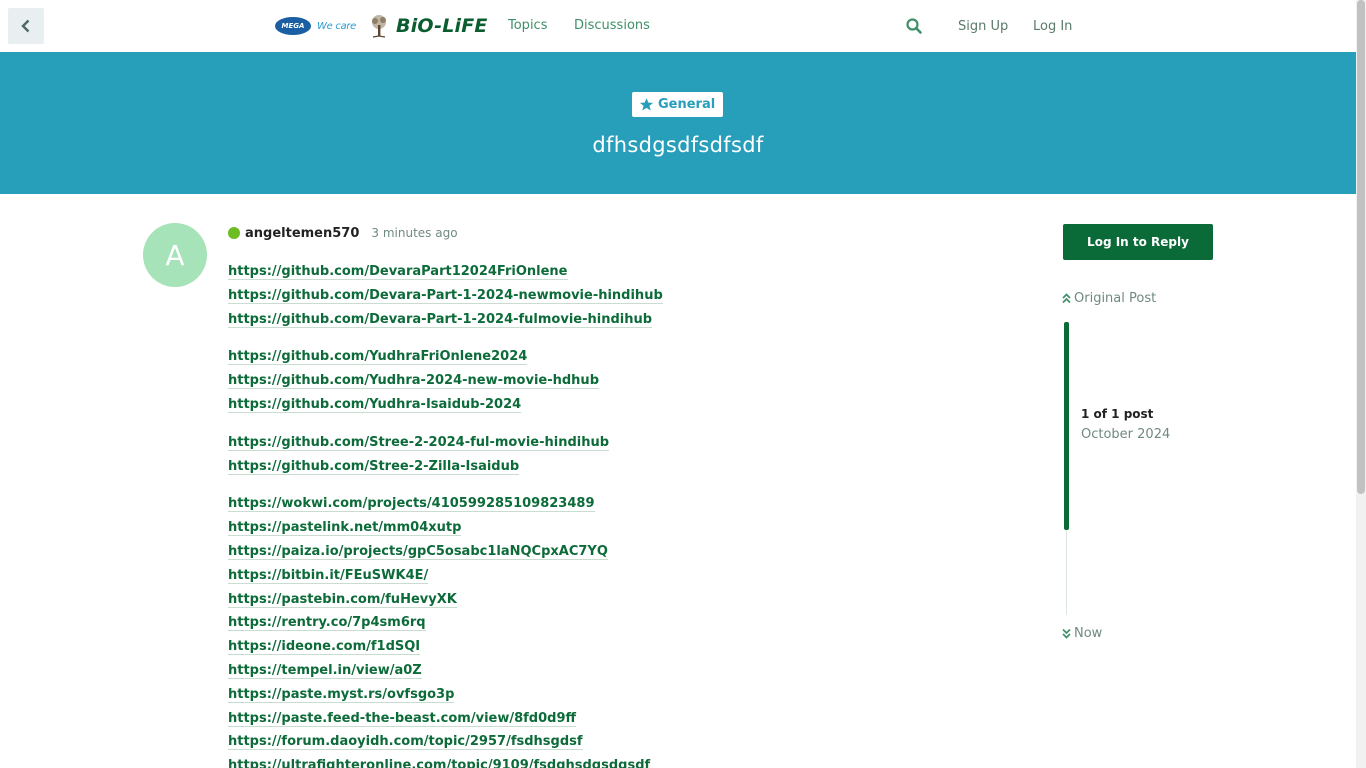  What do you see at coordinates (302, 233) in the screenshot?
I see `username: angeltemen570` at bounding box center [302, 233].